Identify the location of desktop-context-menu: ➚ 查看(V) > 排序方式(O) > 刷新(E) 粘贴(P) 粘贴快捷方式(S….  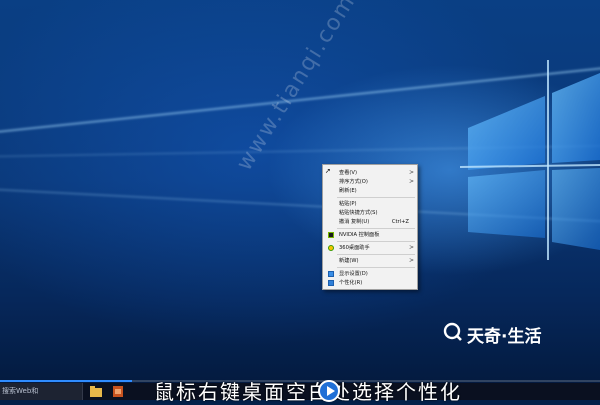
(370, 227).